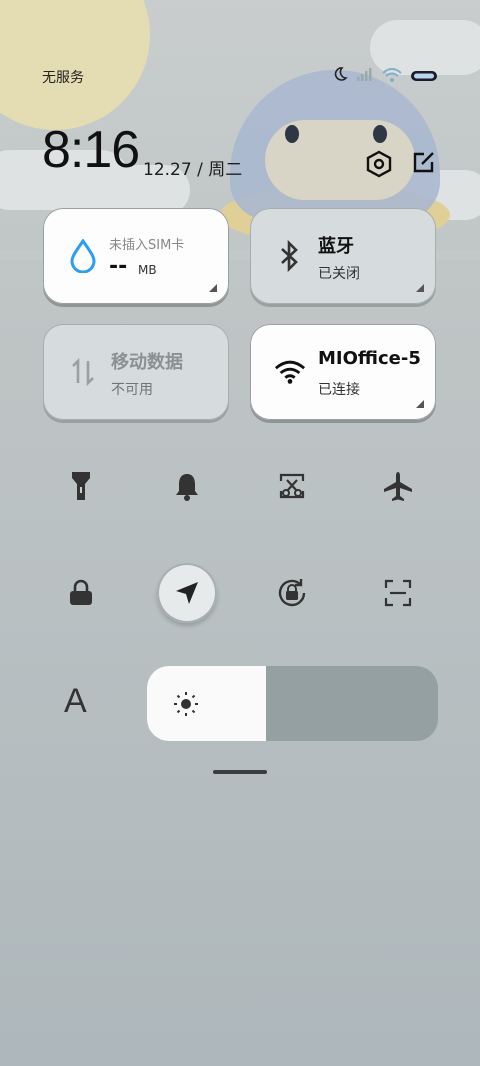 The width and height of the screenshot is (480, 1066). I want to click on moon-icon, so click(340, 76).